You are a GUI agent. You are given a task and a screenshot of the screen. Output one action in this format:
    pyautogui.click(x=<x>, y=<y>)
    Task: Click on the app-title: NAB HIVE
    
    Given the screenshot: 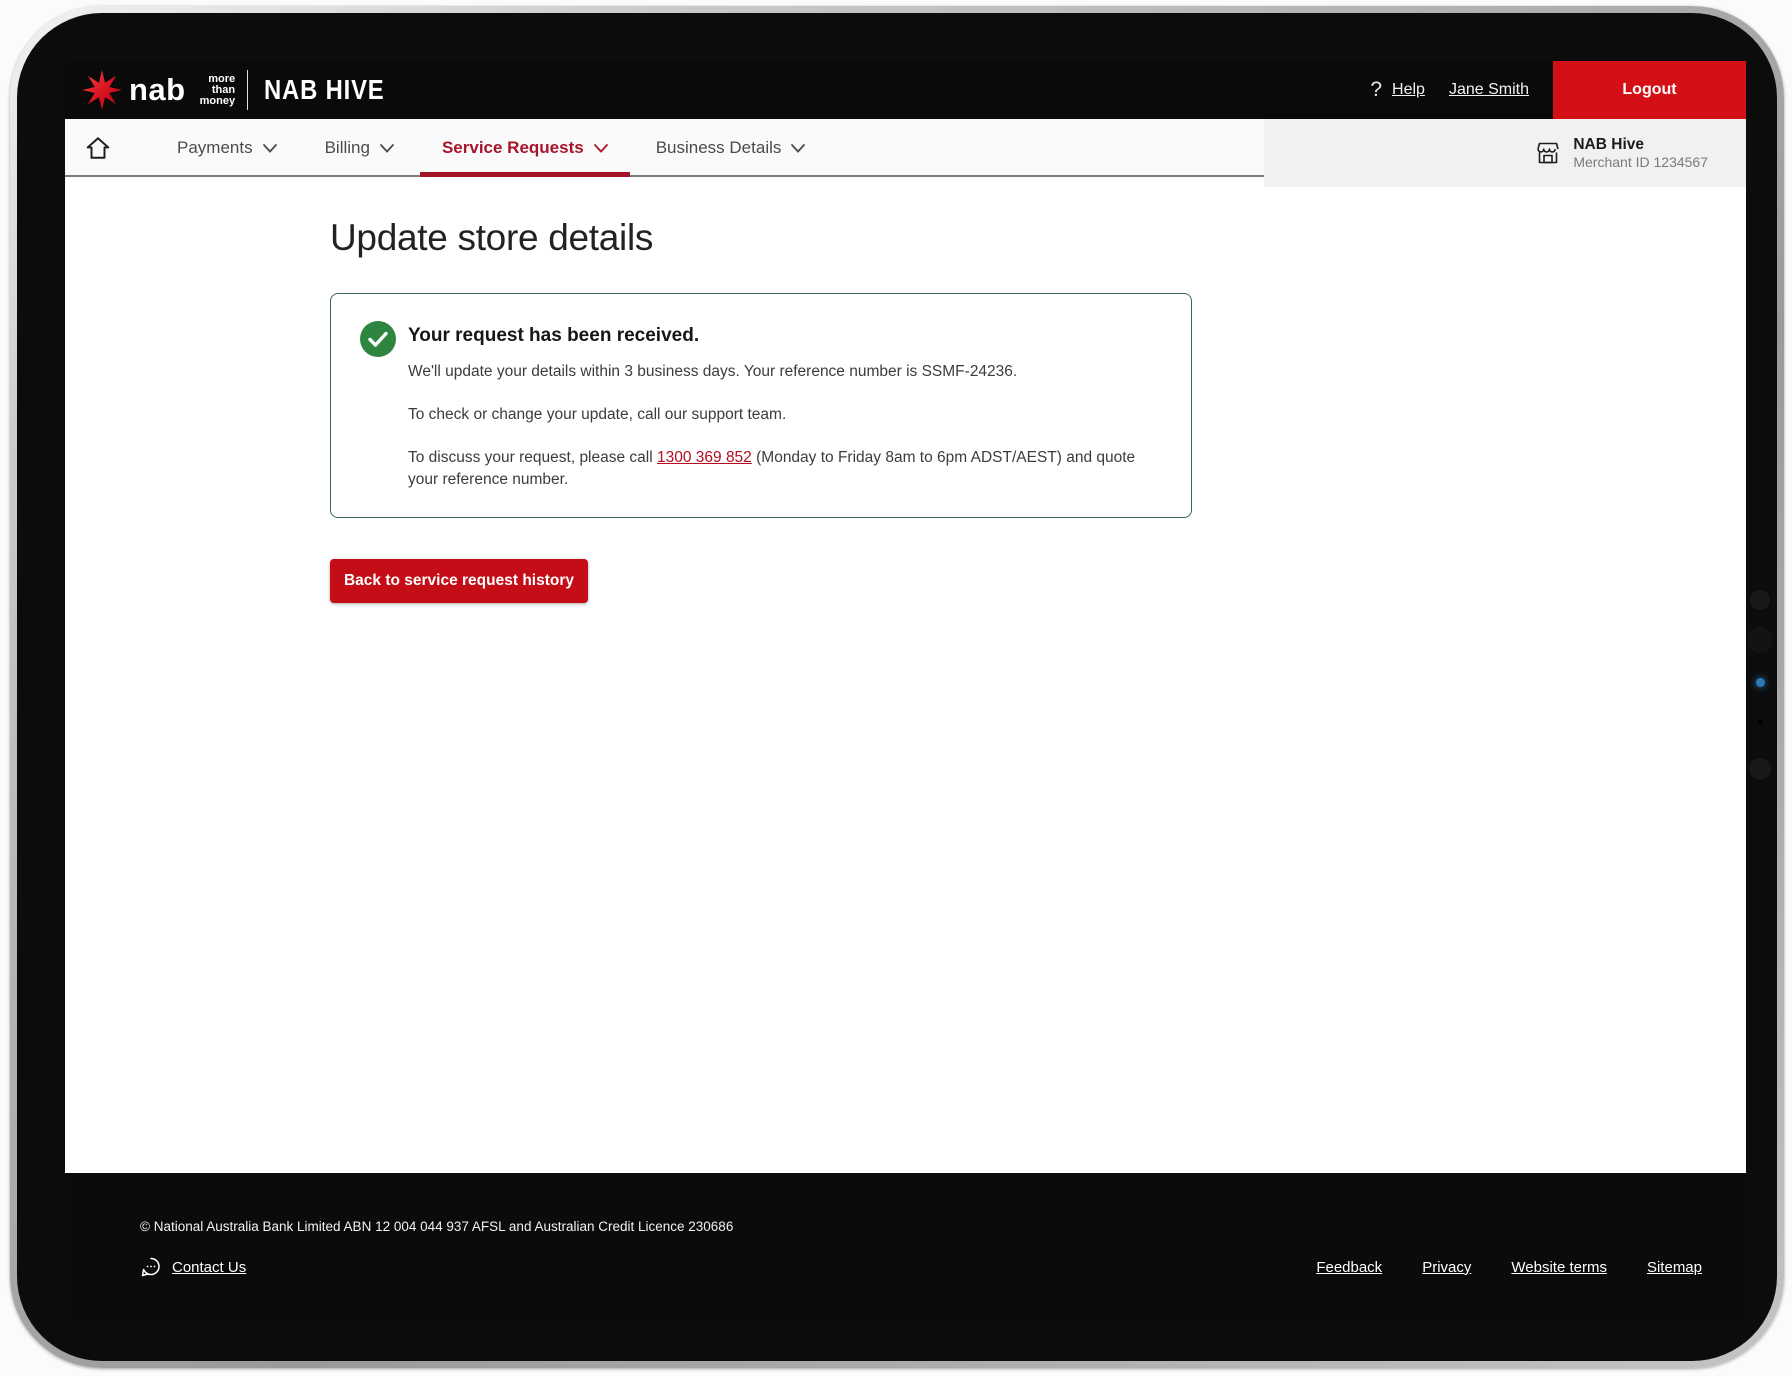 What is the action you would take?
    pyautogui.click(x=324, y=89)
    